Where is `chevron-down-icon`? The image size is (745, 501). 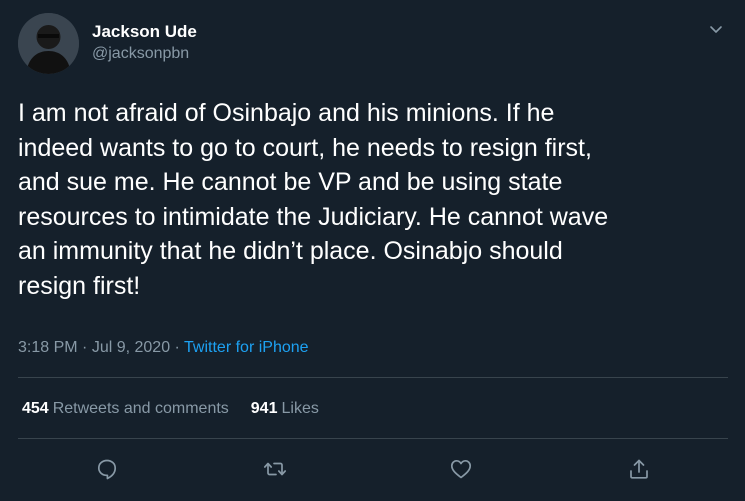
chevron-down-icon is located at coordinates (716, 29).